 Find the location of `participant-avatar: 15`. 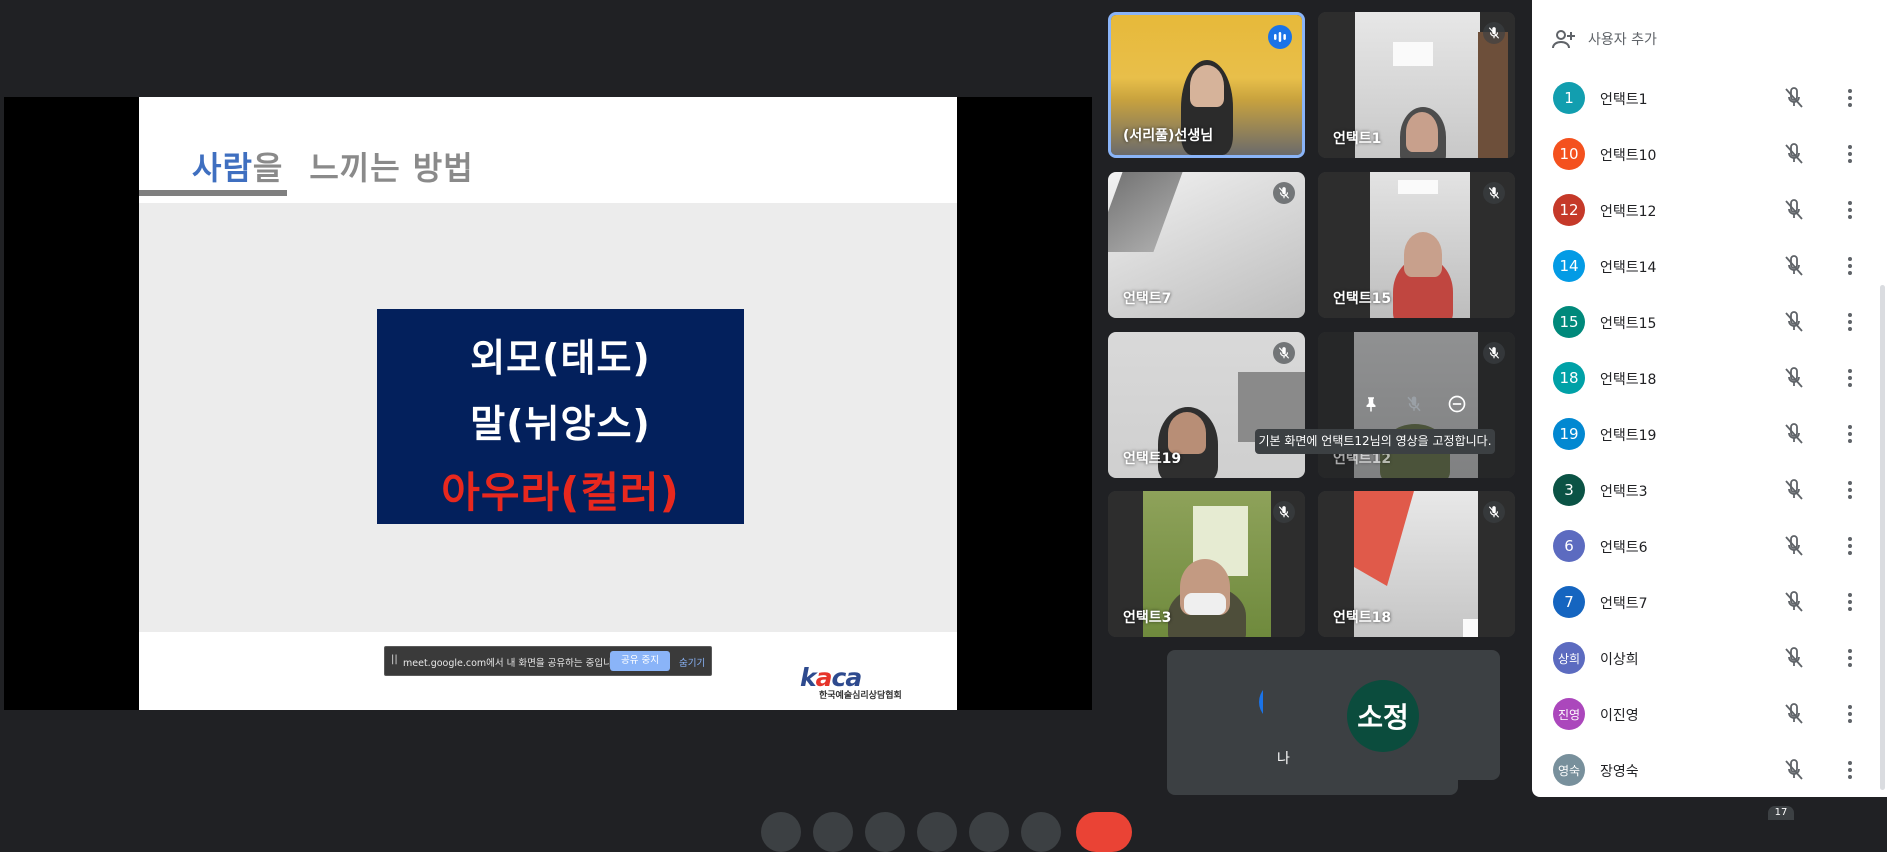

participant-avatar: 15 is located at coordinates (1569, 322).